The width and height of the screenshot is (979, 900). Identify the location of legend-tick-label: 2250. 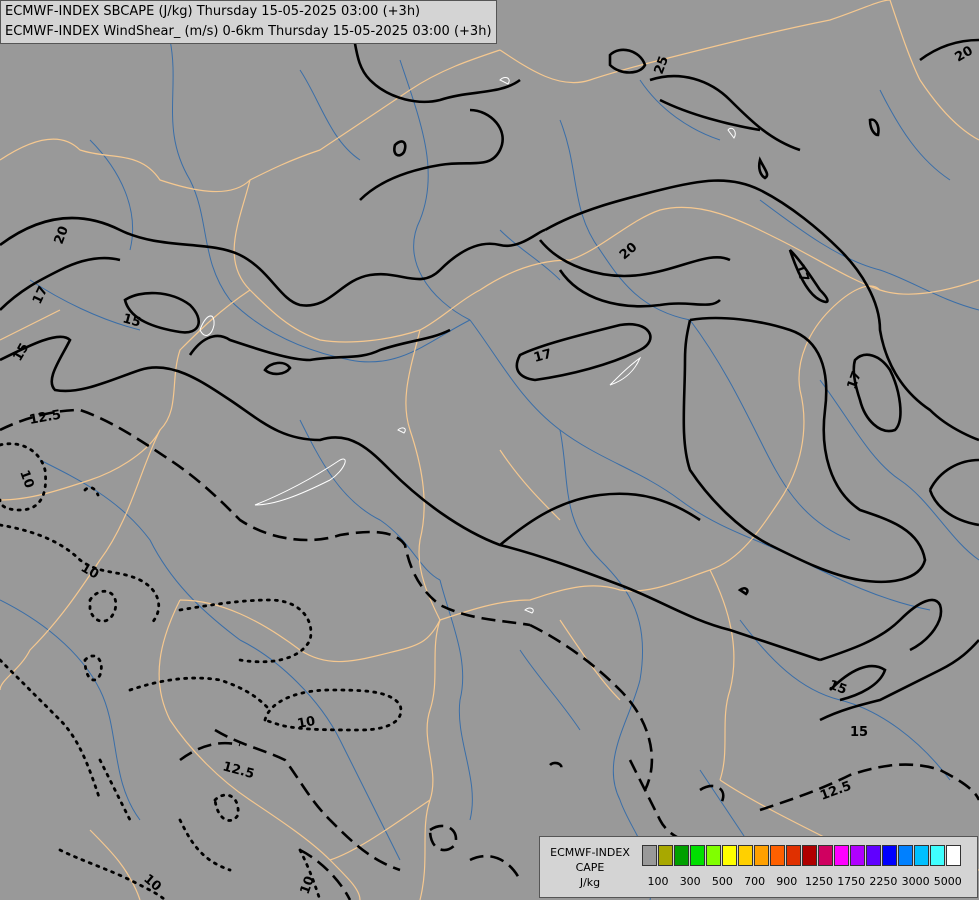
(883, 881).